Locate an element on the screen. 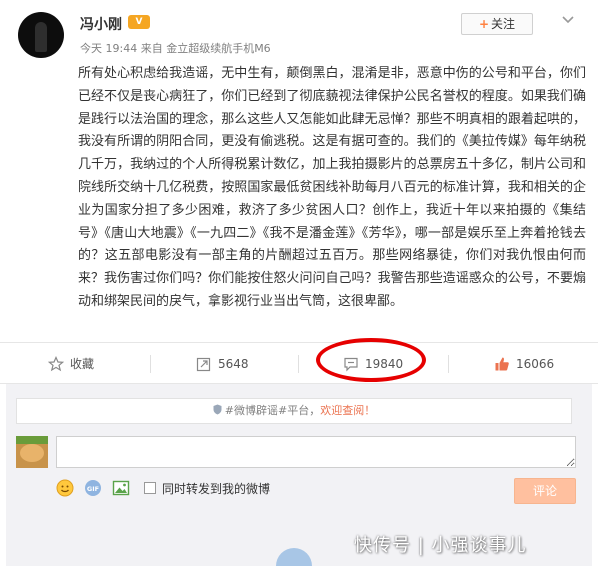 The image size is (598, 566). gif-icon: GIF is located at coordinates (93, 488).